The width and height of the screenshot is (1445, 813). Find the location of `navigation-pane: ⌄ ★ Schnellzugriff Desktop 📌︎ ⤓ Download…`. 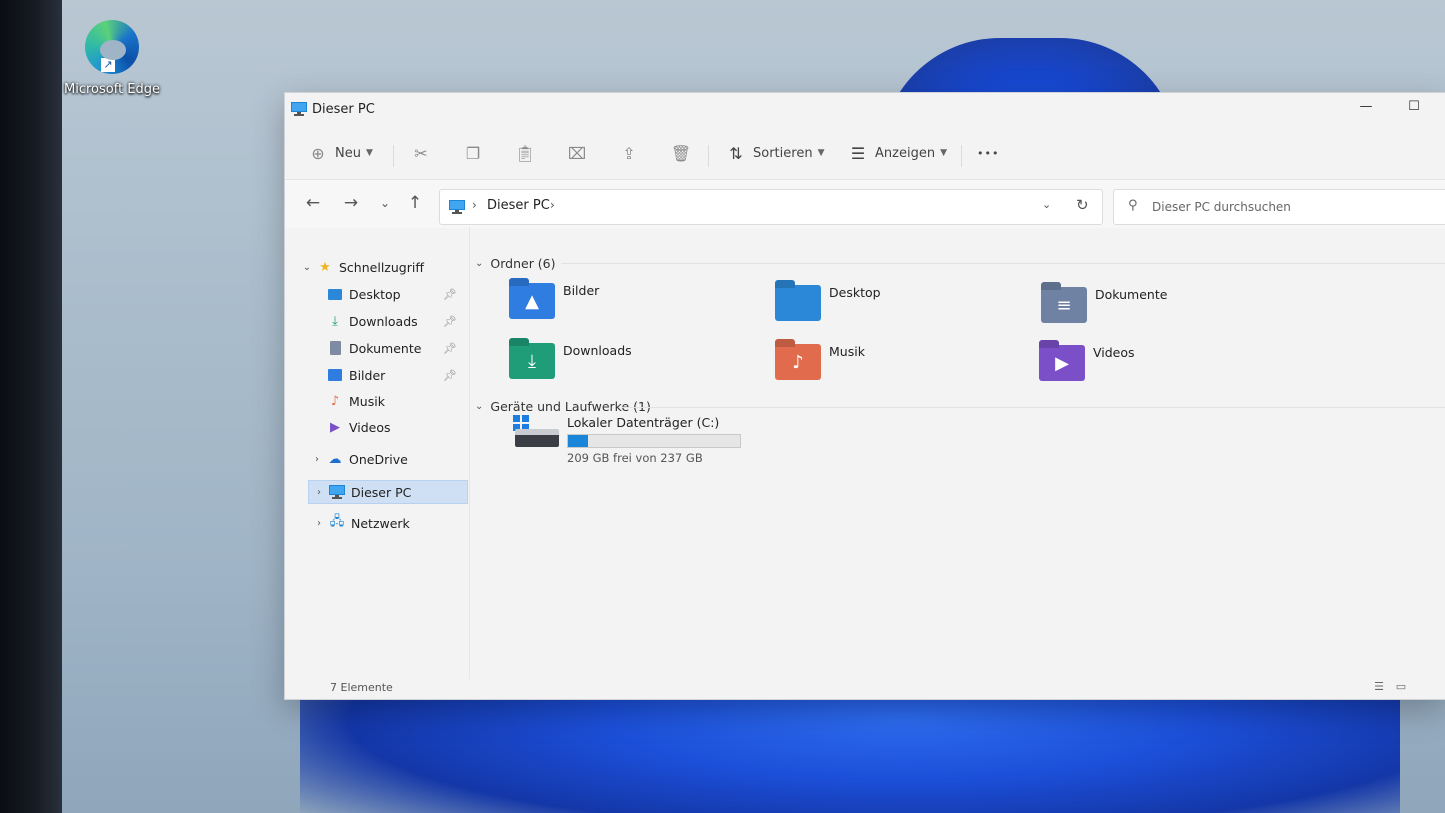

navigation-pane: ⌄ ★ Schnellzugriff Desktop 📌︎ ⤓ Download… is located at coordinates (377, 453).